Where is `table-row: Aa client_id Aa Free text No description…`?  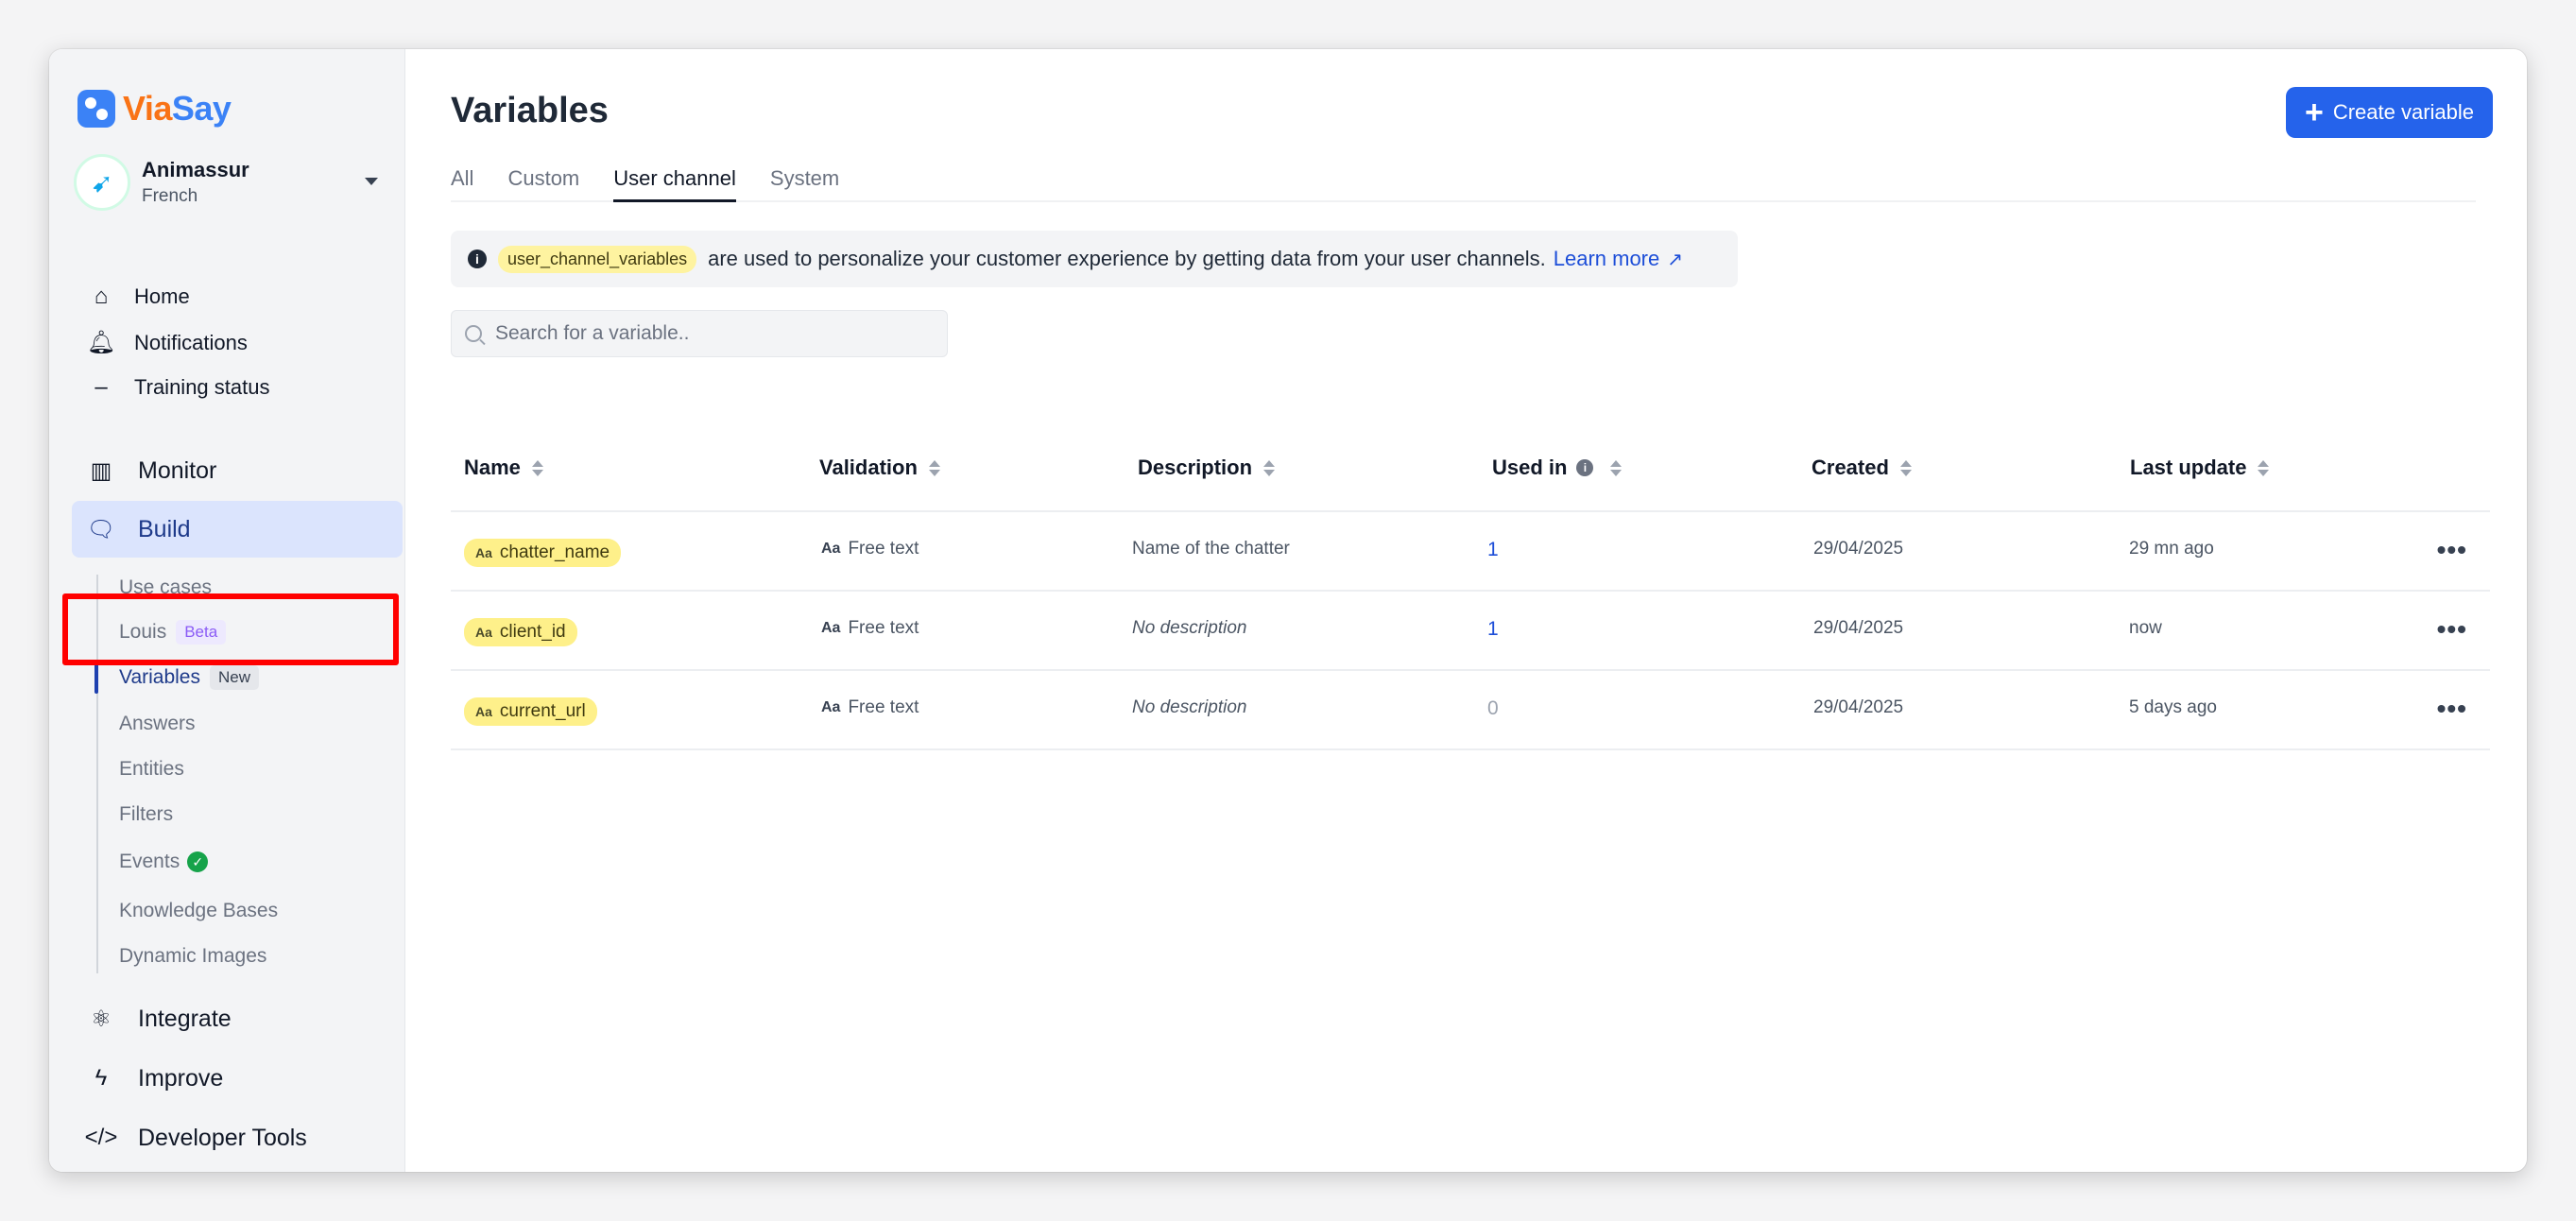
table-row: Aa client_id Aa Free text No description… is located at coordinates (1470, 631).